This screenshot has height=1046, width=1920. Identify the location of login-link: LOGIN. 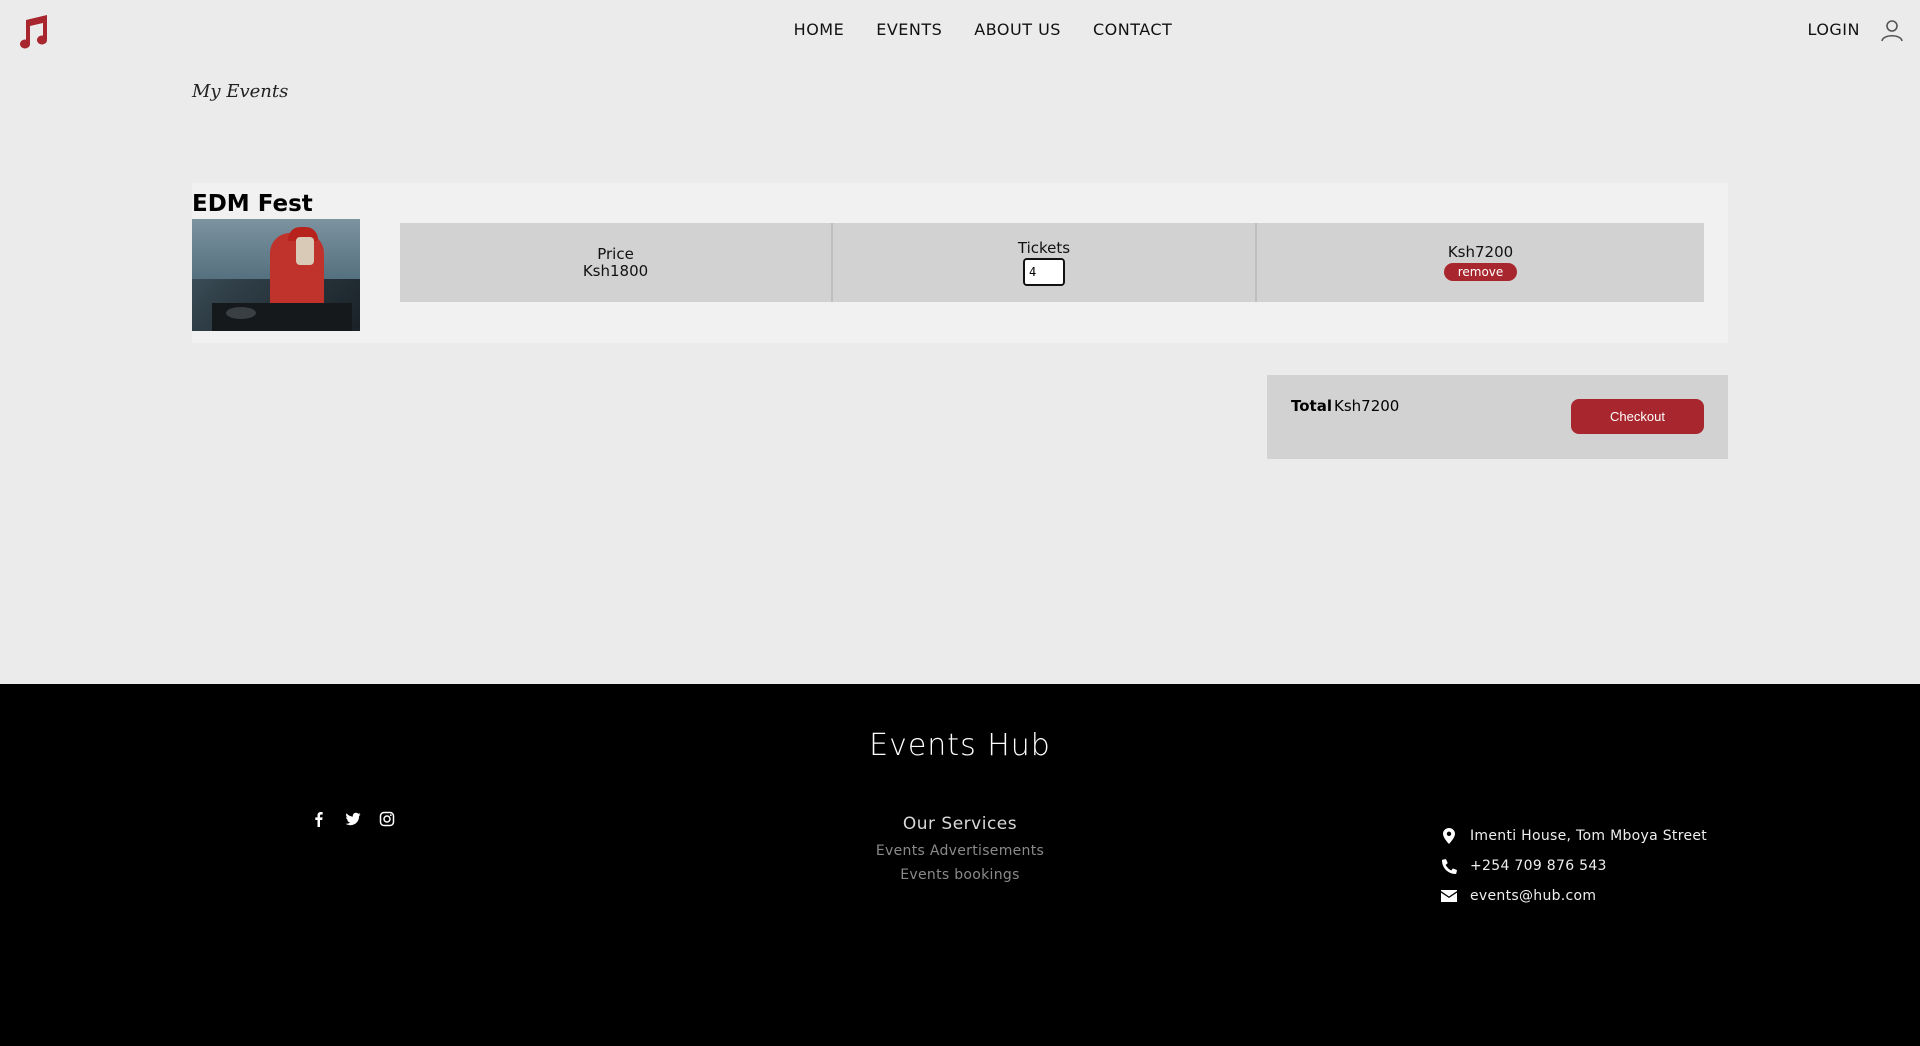
(1833, 29).